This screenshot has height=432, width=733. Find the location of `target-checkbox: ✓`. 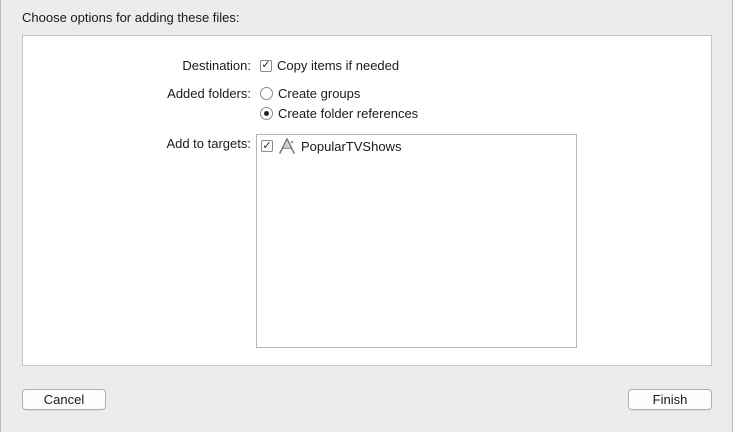

target-checkbox: ✓ is located at coordinates (267, 146).